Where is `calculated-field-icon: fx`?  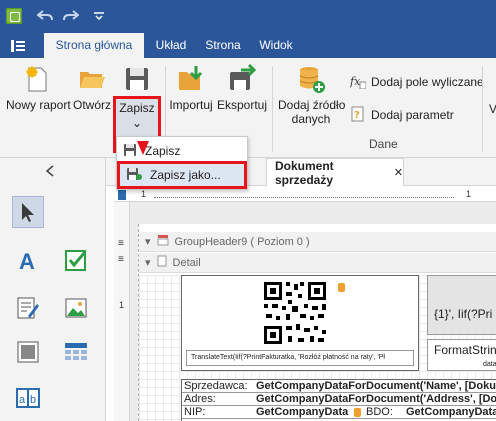
calculated-field-icon: fx is located at coordinates (358, 82).